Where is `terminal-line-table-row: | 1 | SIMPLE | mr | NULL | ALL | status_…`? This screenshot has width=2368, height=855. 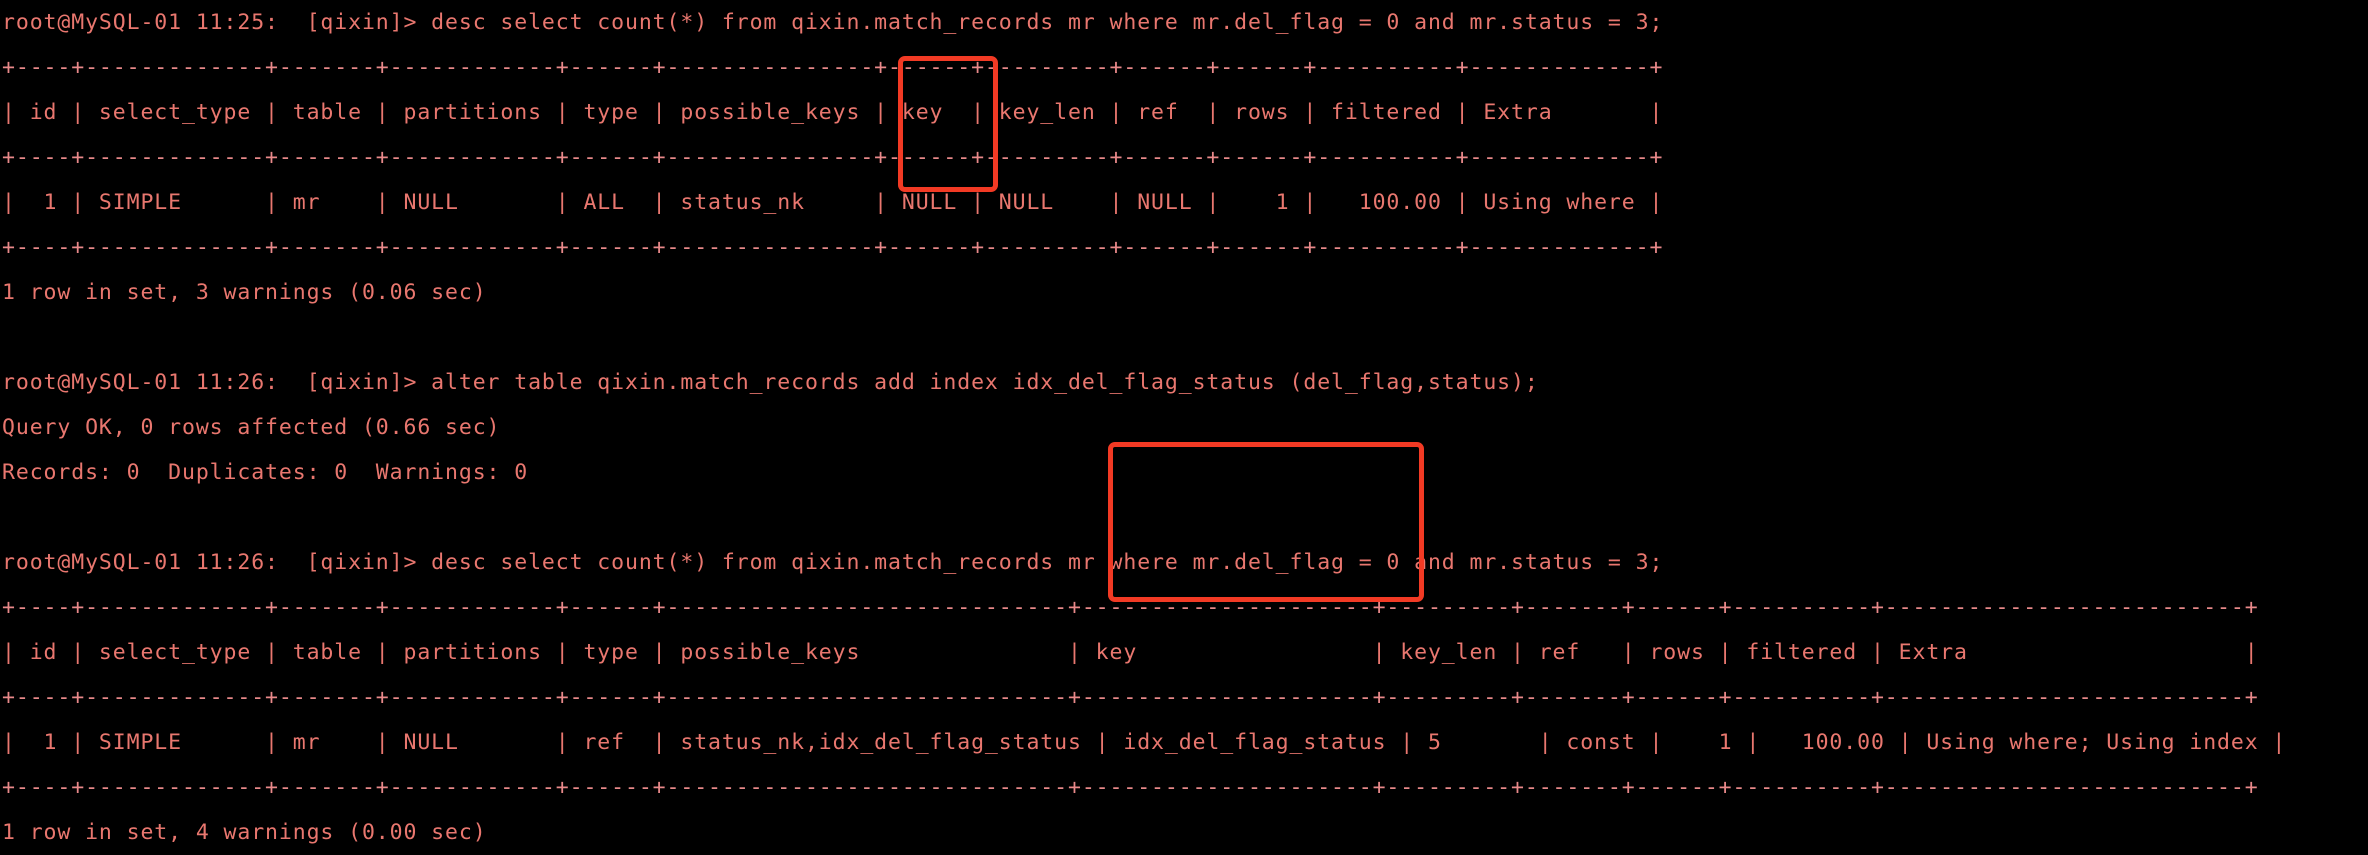 terminal-line-table-row: | 1 | SIMPLE | mr | NULL | ALL | status_… is located at coordinates (833, 202).